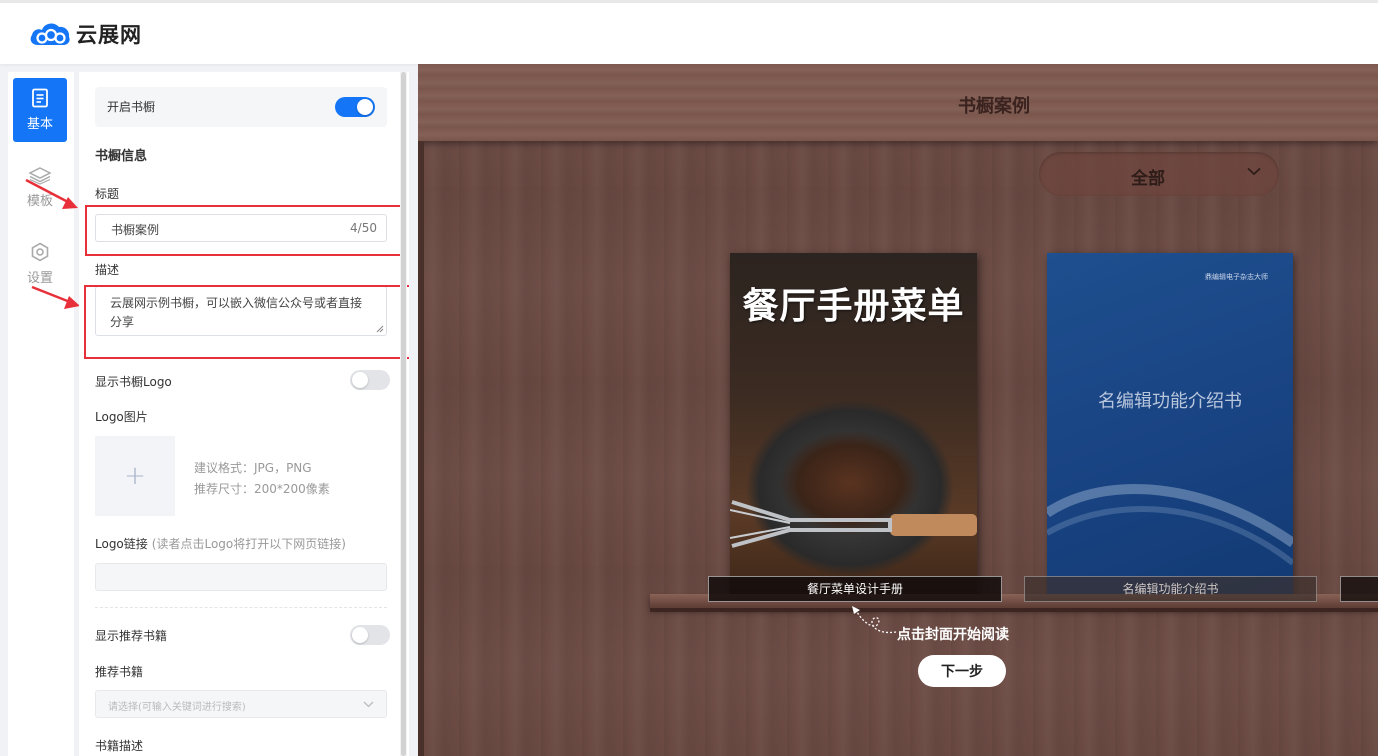 The height and width of the screenshot is (756, 1378). I want to click on book-label-editor-intro: 名编辑功能介绍书, so click(1170, 589).